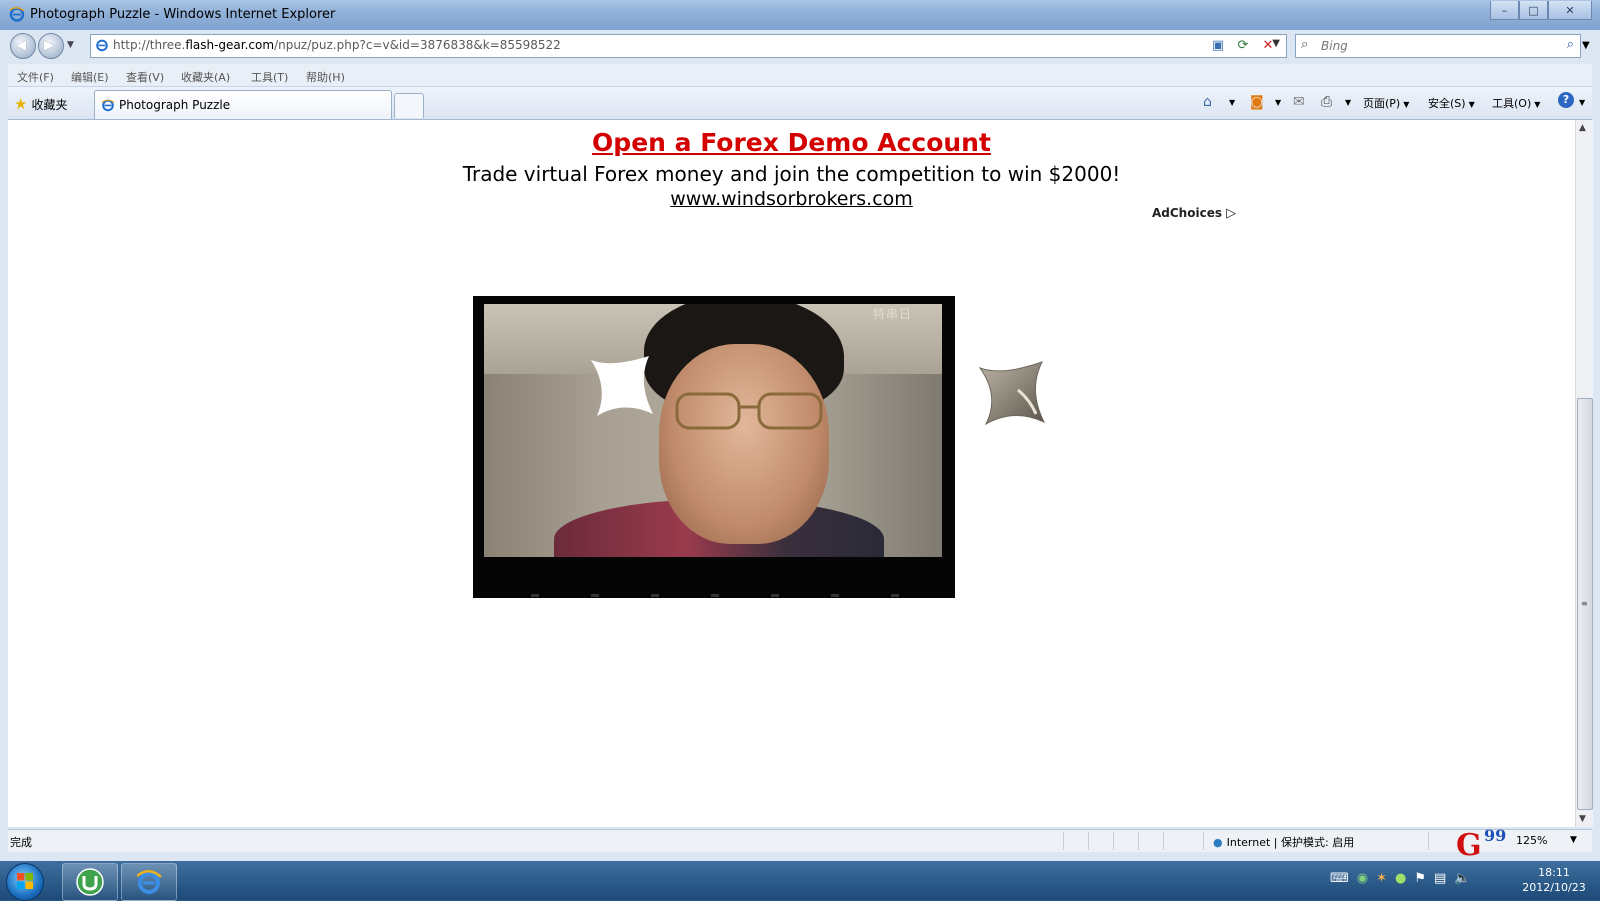 This screenshot has height=901, width=1600. I want to click on utorrent-tray-icon: ◉, so click(1362, 878).